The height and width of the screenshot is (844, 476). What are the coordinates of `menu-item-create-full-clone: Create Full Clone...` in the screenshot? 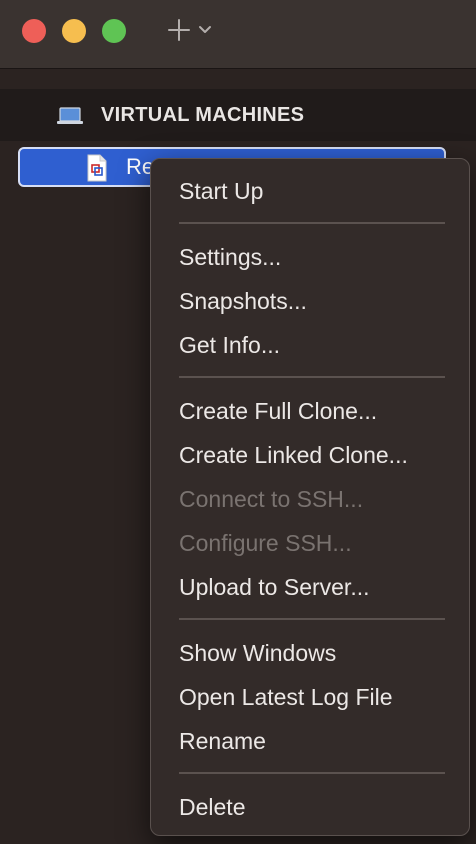 It's located at (310, 411).